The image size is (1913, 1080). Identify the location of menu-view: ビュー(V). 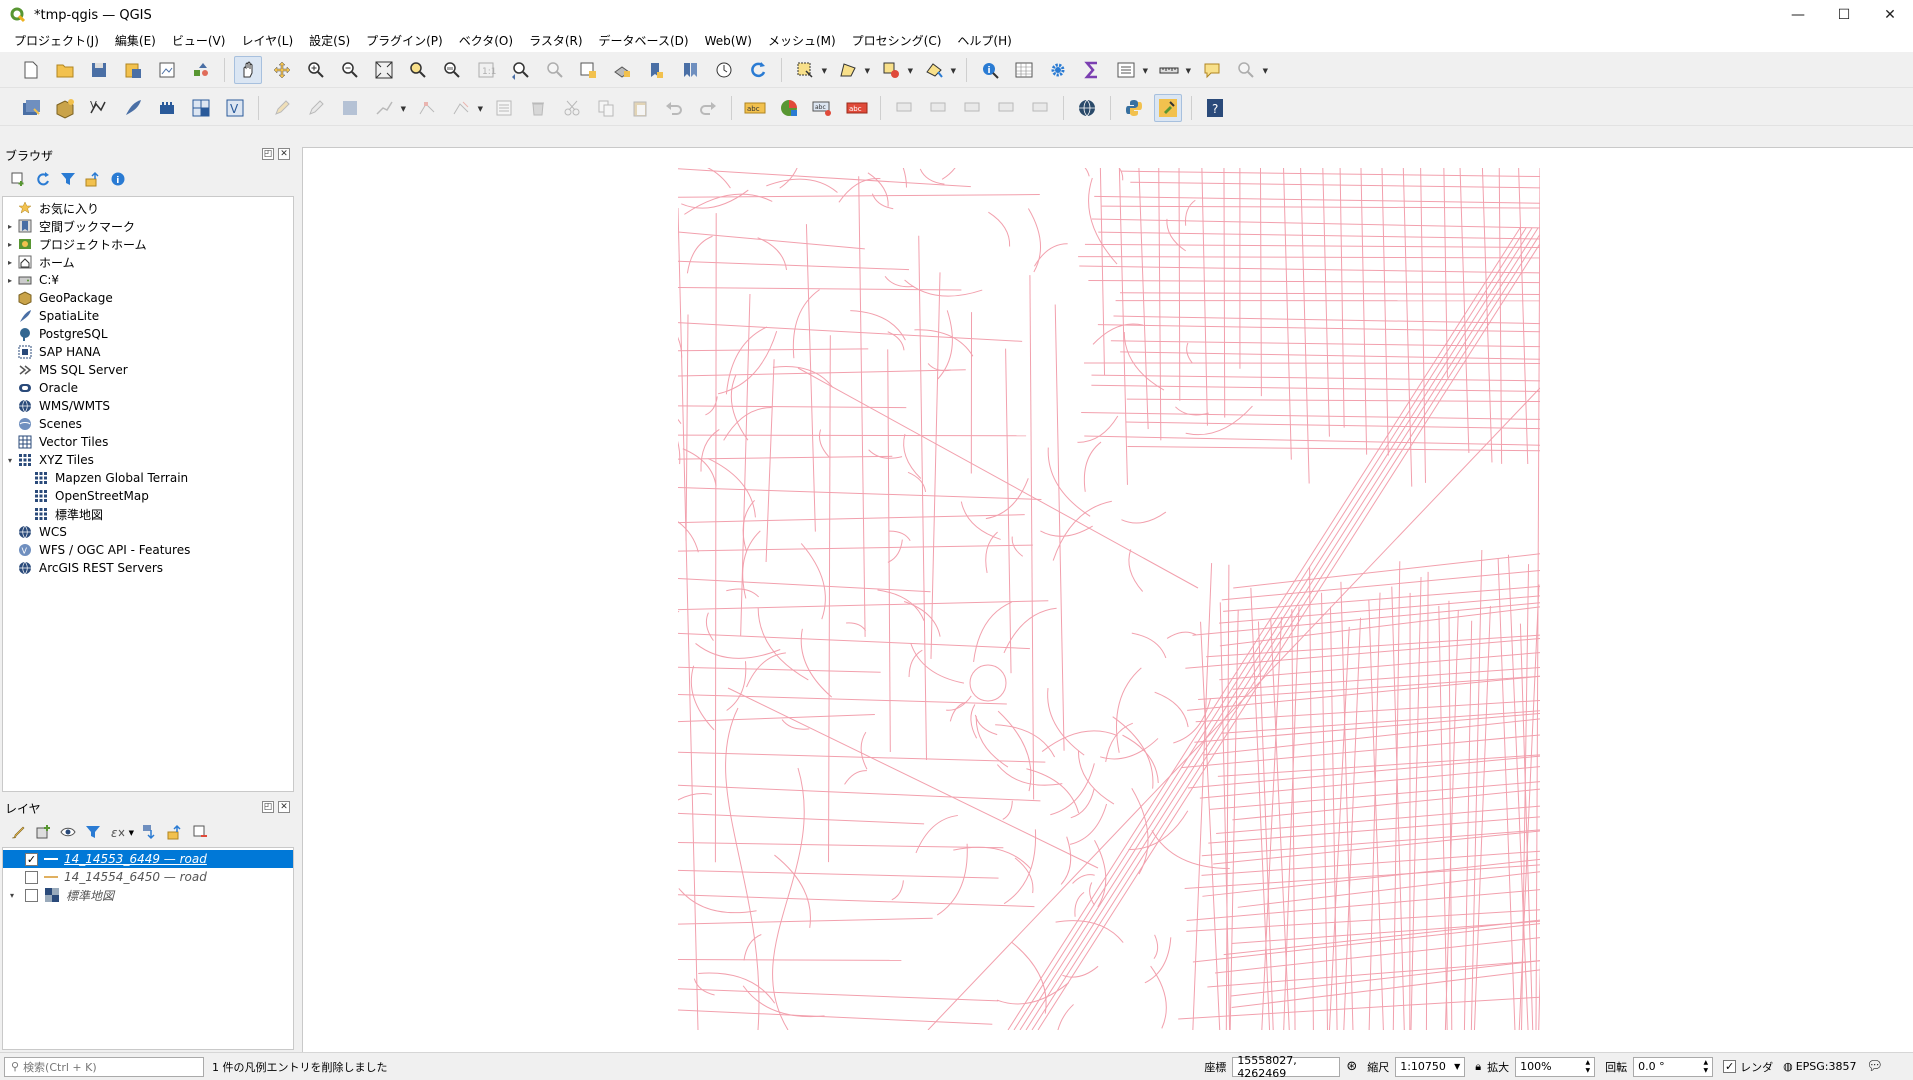
(199, 41).